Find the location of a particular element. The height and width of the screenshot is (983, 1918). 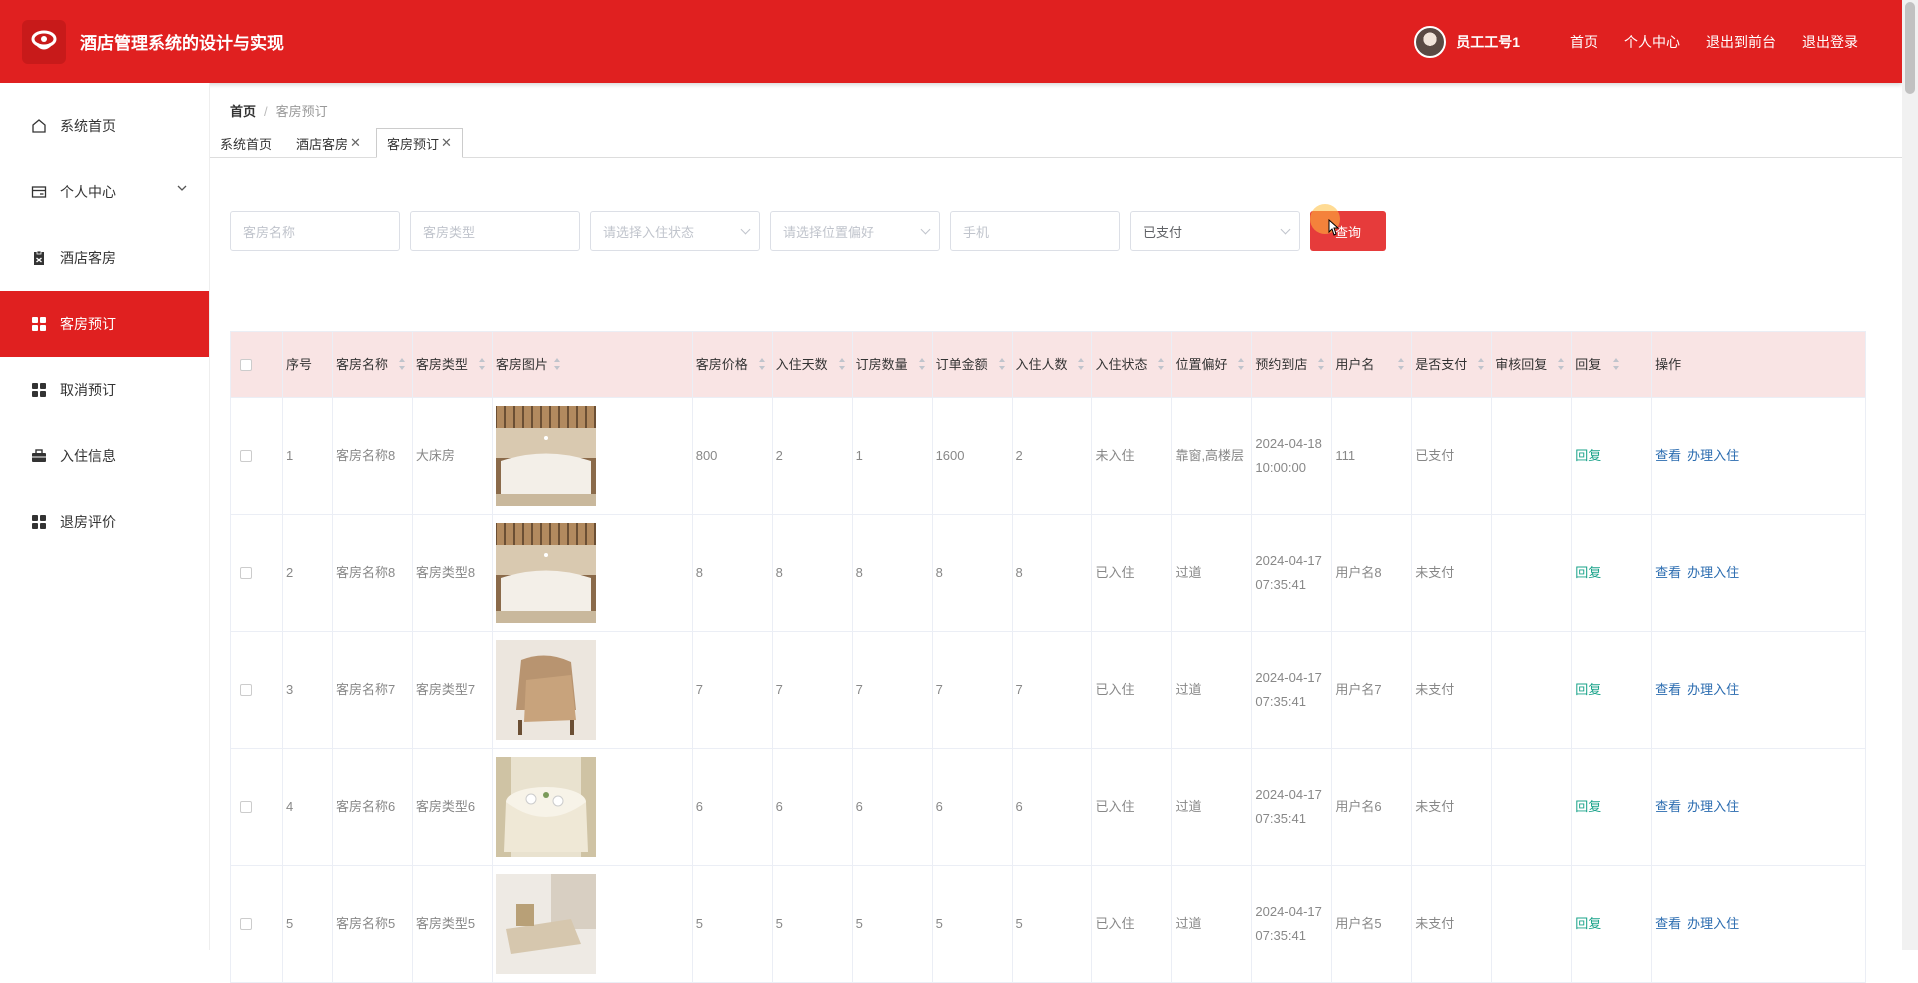

header-paid: 是否支付 is located at coordinates (1452, 365).